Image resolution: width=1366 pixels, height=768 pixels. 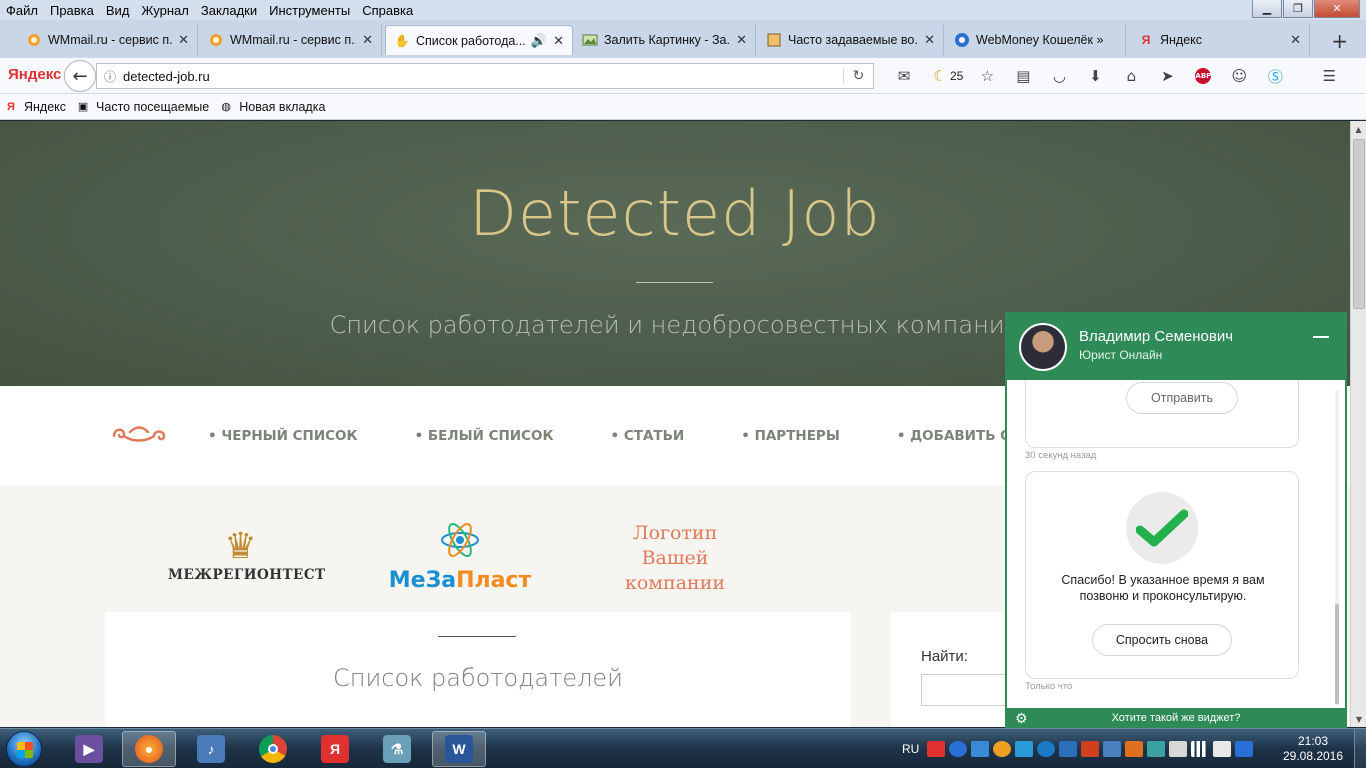 I want to click on yandex-logo: Яндекс, so click(x=34, y=74).